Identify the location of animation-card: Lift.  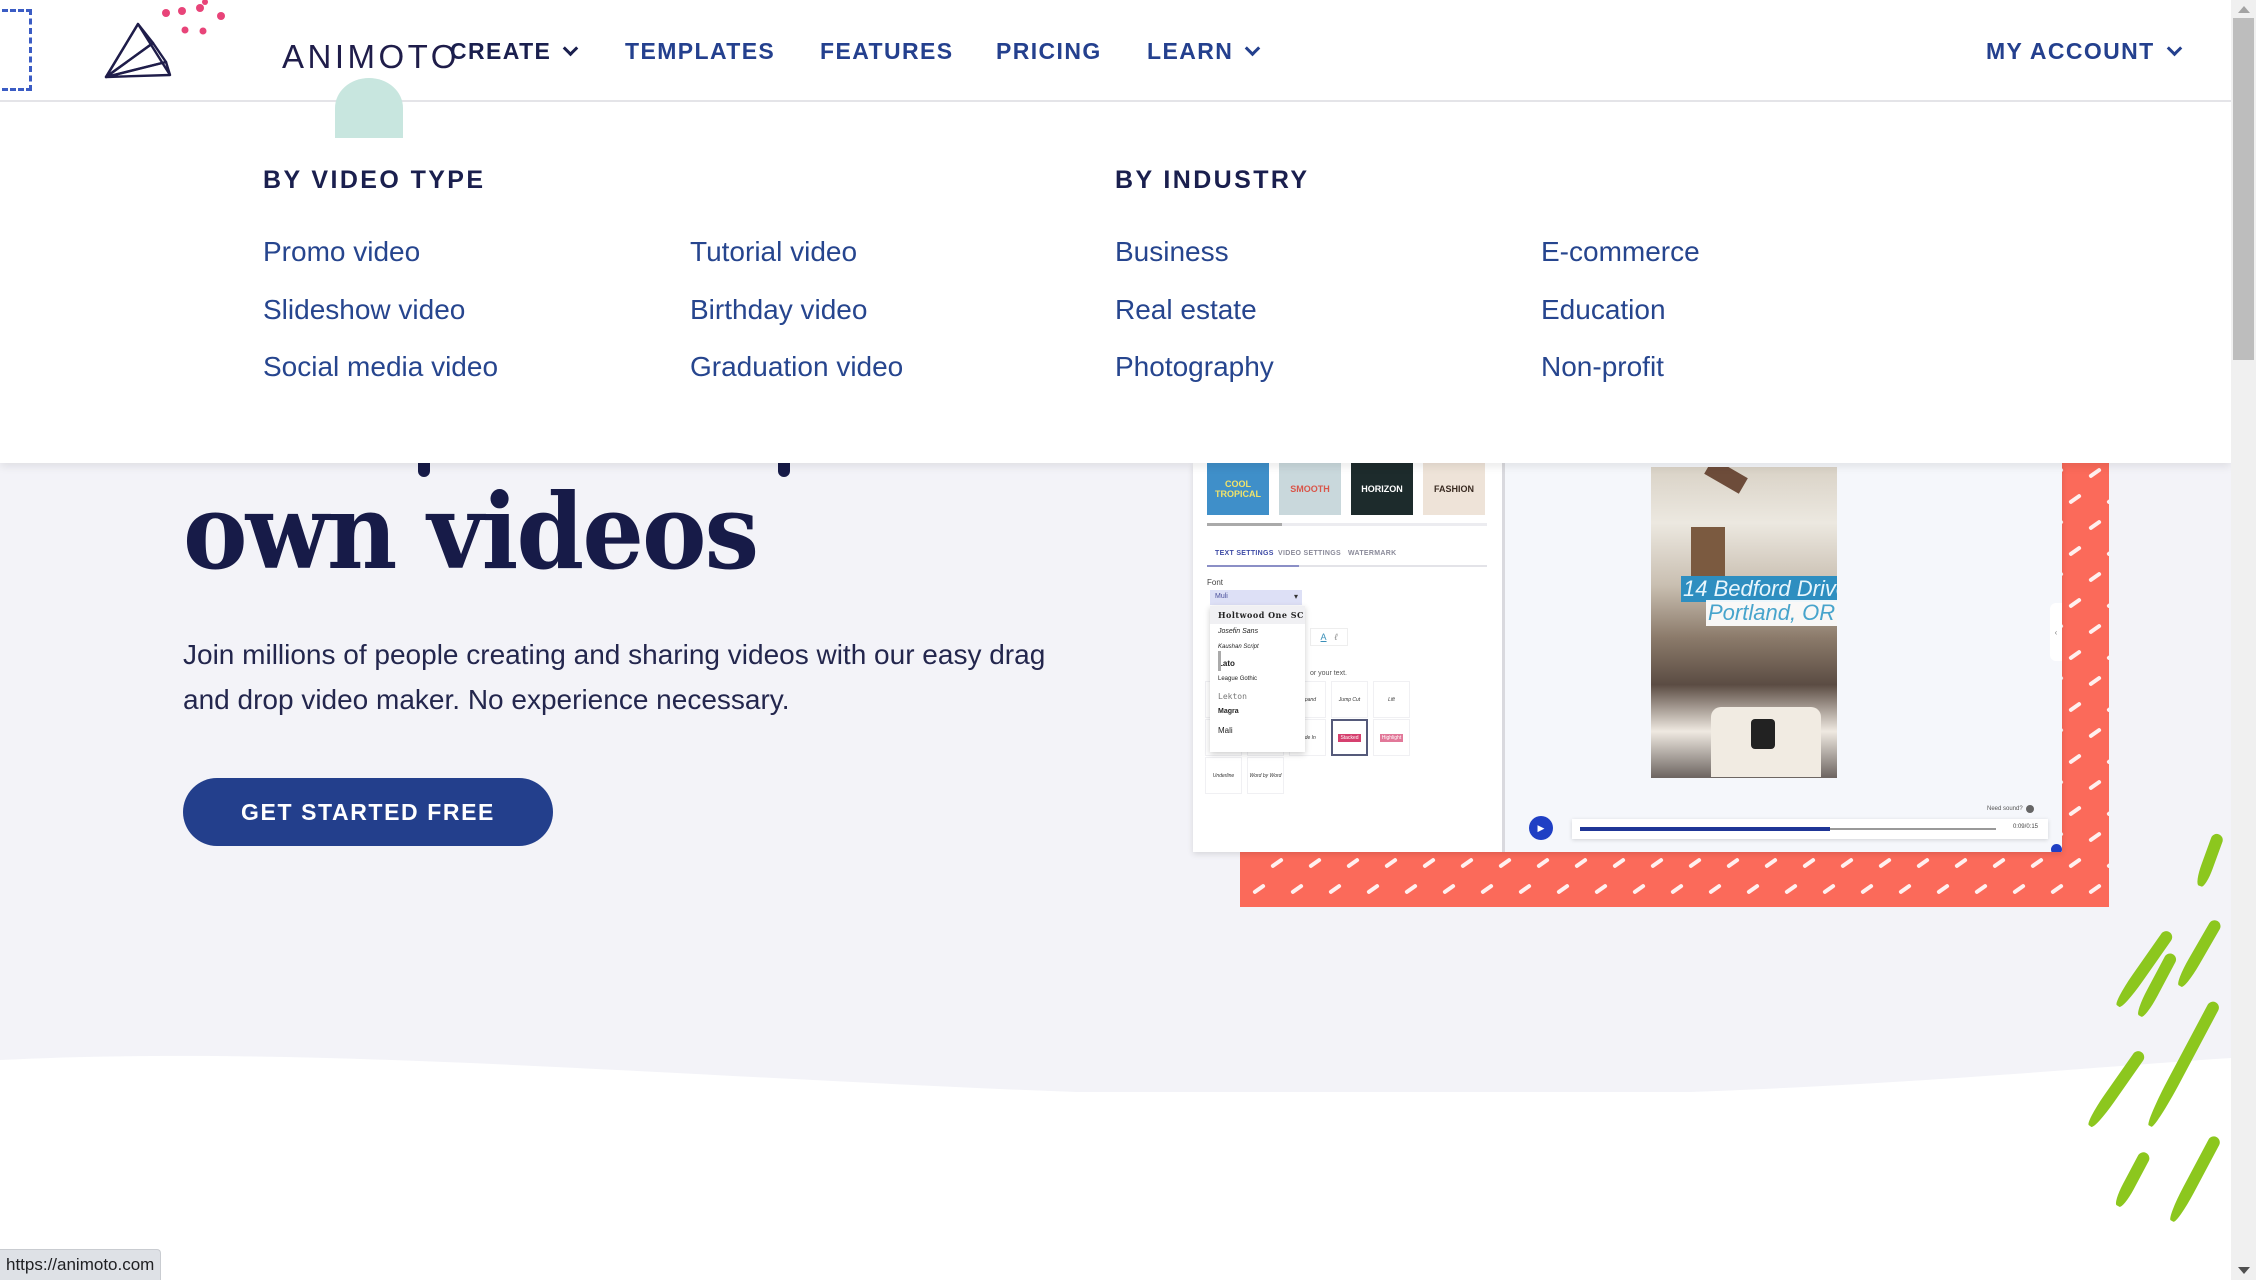
(1391, 699).